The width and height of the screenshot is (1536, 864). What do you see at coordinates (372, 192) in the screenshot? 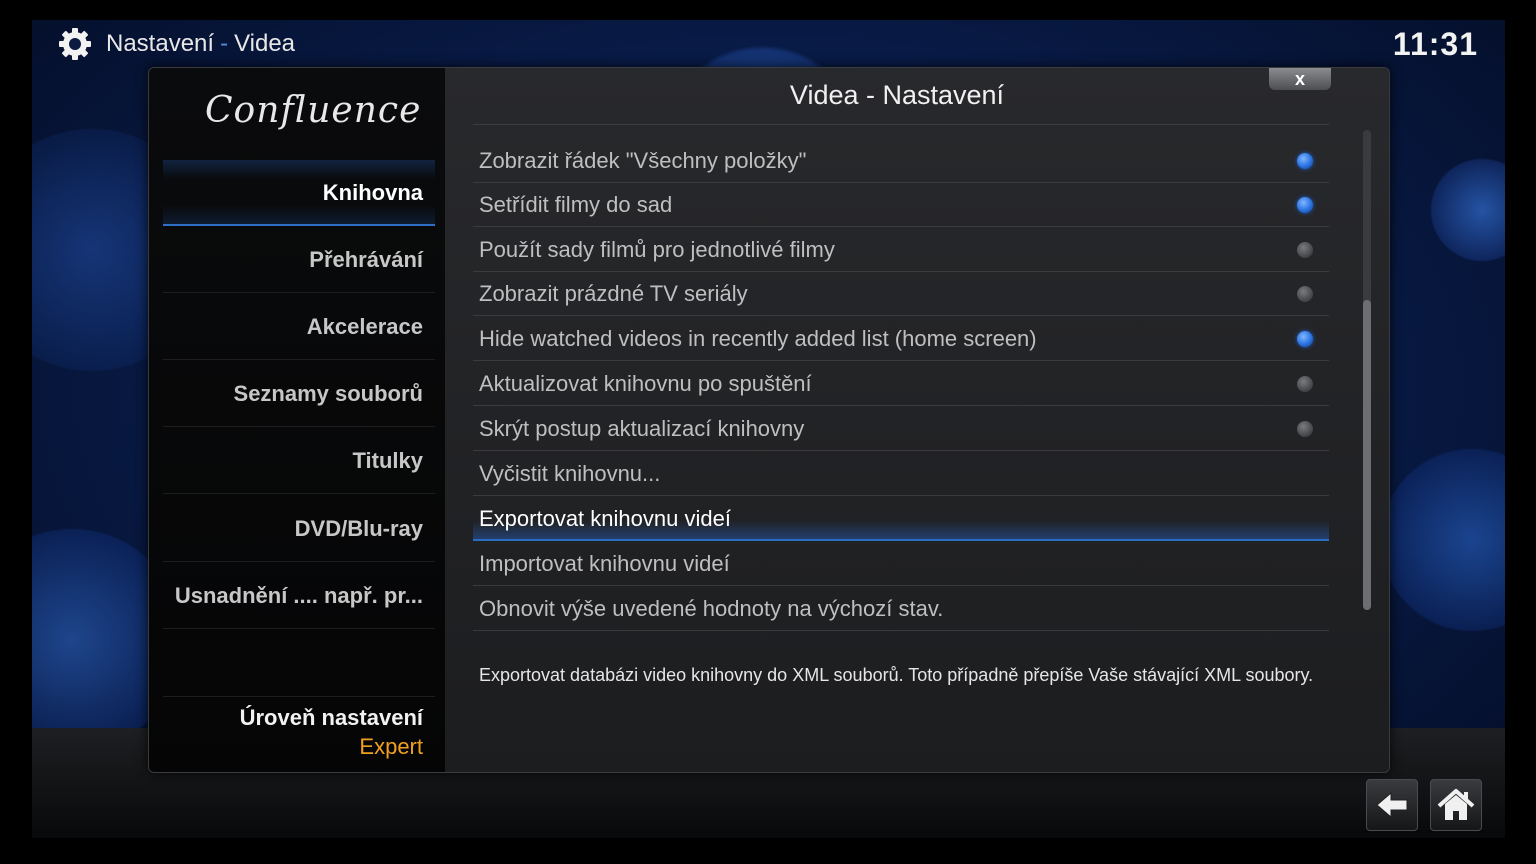
I see `category-label: Knihovna` at bounding box center [372, 192].